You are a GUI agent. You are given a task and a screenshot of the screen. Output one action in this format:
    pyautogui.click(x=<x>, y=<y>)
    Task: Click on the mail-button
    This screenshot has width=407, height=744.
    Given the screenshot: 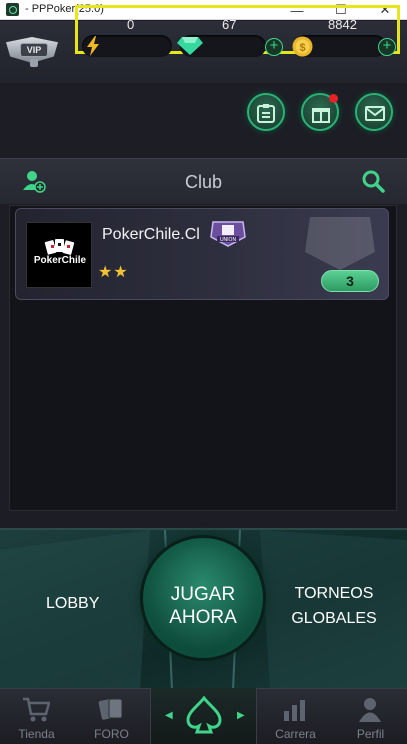 What is the action you would take?
    pyautogui.click(x=374, y=112)
    